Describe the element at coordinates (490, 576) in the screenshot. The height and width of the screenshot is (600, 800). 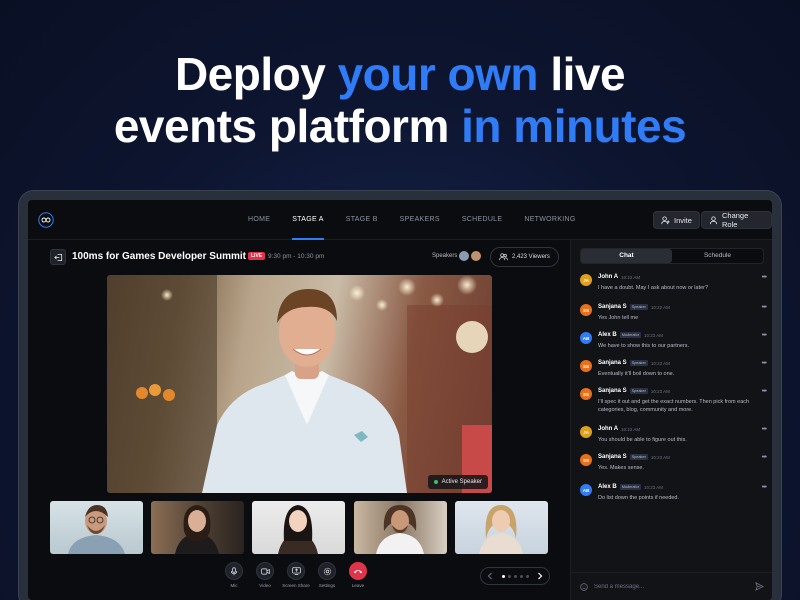
I see `chevron-left-icon` at that location.